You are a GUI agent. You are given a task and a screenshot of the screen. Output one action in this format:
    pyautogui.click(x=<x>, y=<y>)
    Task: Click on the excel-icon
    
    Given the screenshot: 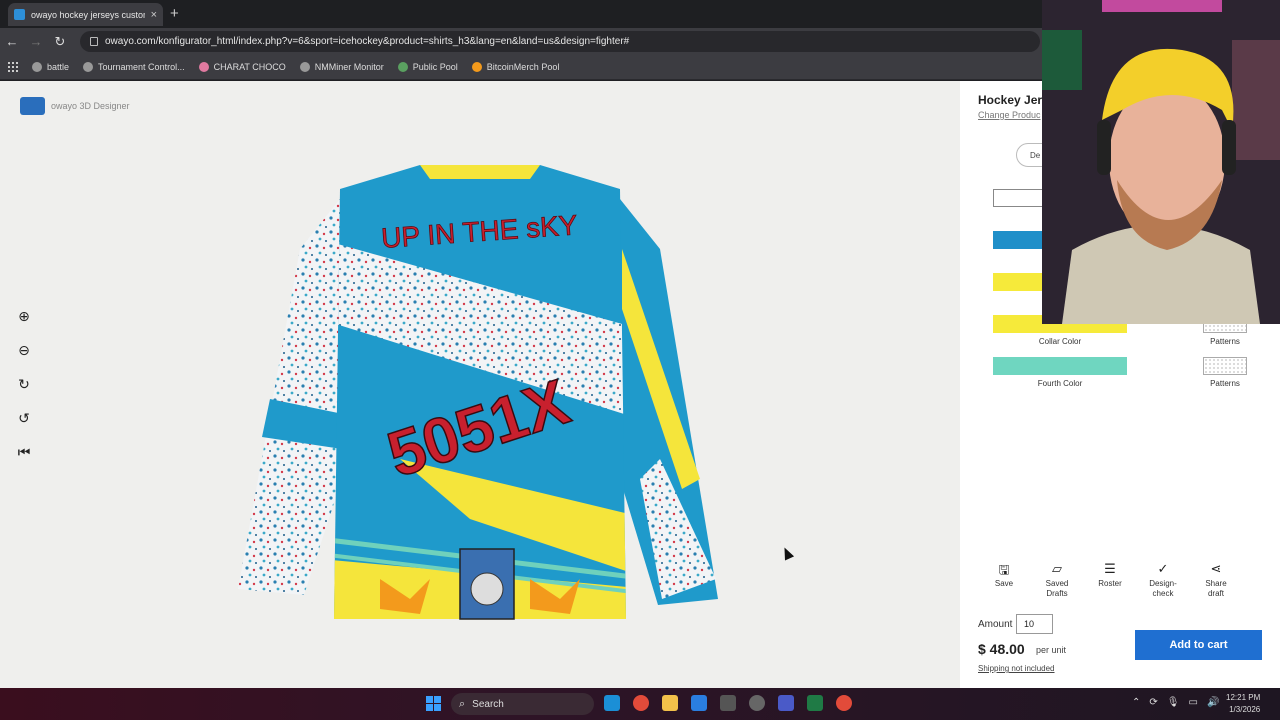 What is the action you would take?
    pyautogui.click(x=815, y=703)
    